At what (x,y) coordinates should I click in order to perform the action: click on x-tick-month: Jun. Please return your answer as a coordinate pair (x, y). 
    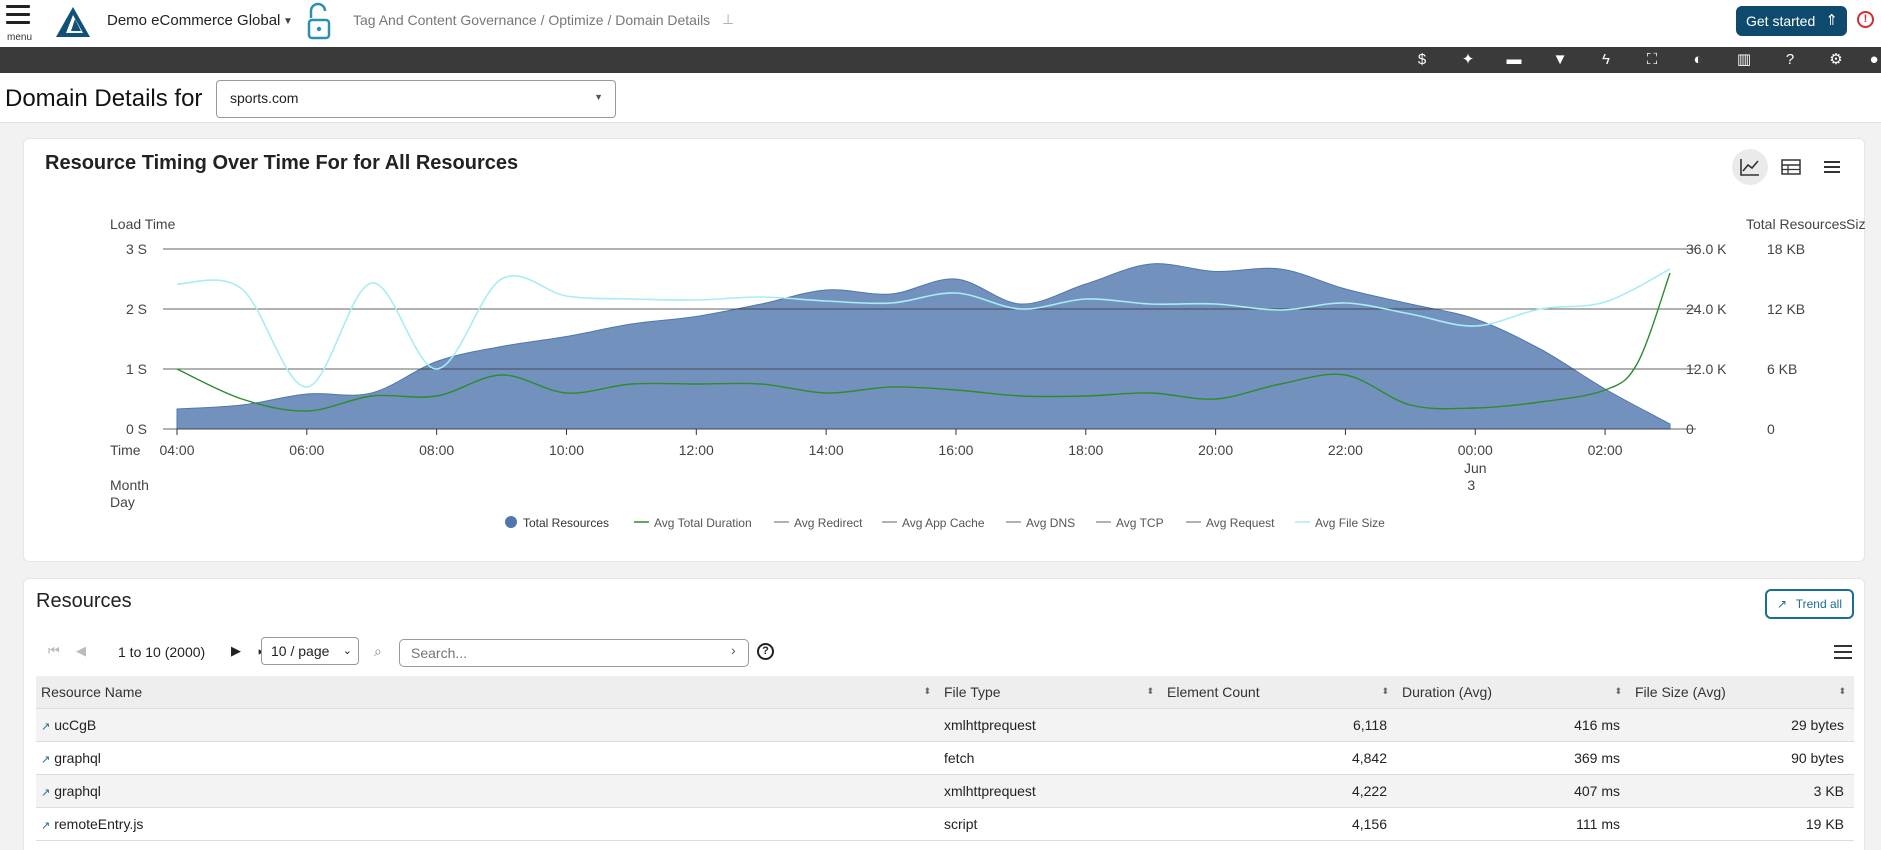
    Looking at the image, I should click on (1475, 468).